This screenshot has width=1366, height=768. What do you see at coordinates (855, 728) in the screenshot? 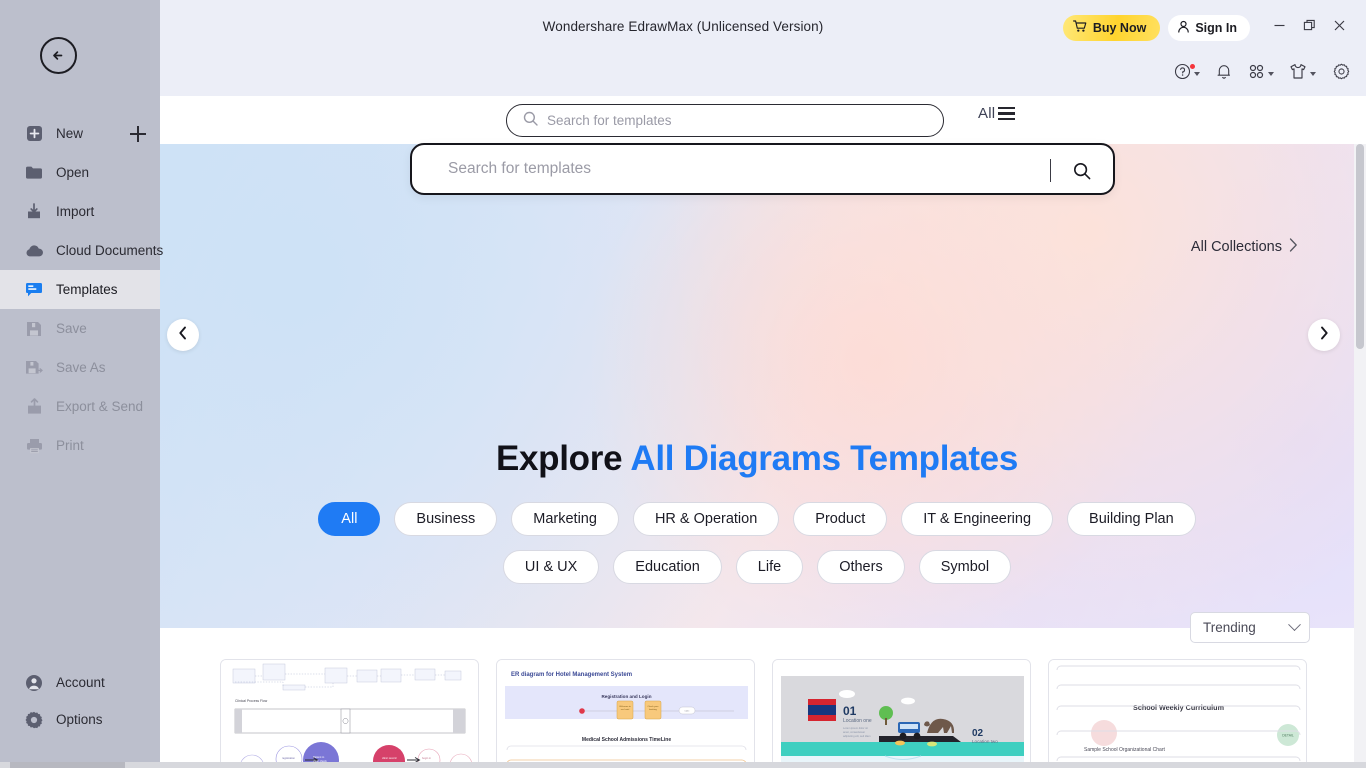
I see `svg-text: Lorem ipsum dolor sit` at bounding box center [855, 728].